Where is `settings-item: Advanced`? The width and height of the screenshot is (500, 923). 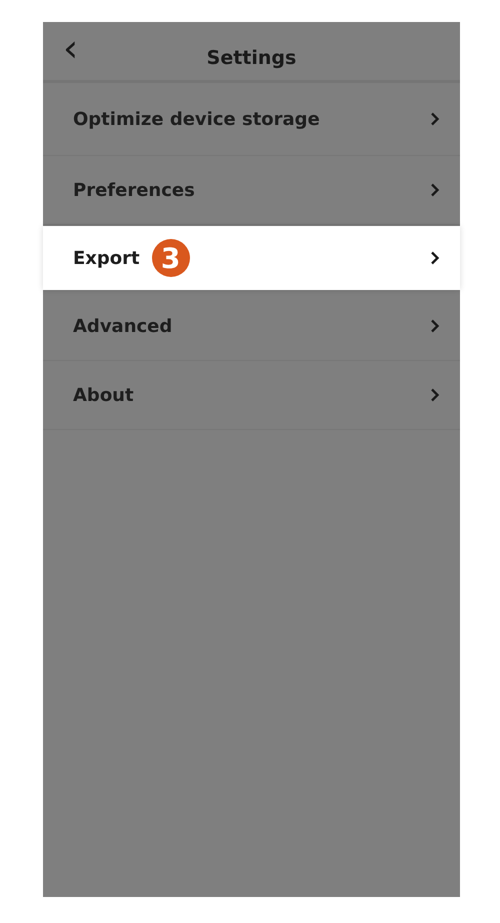
settings-item: Advanced is located at coordinates (251, 326).